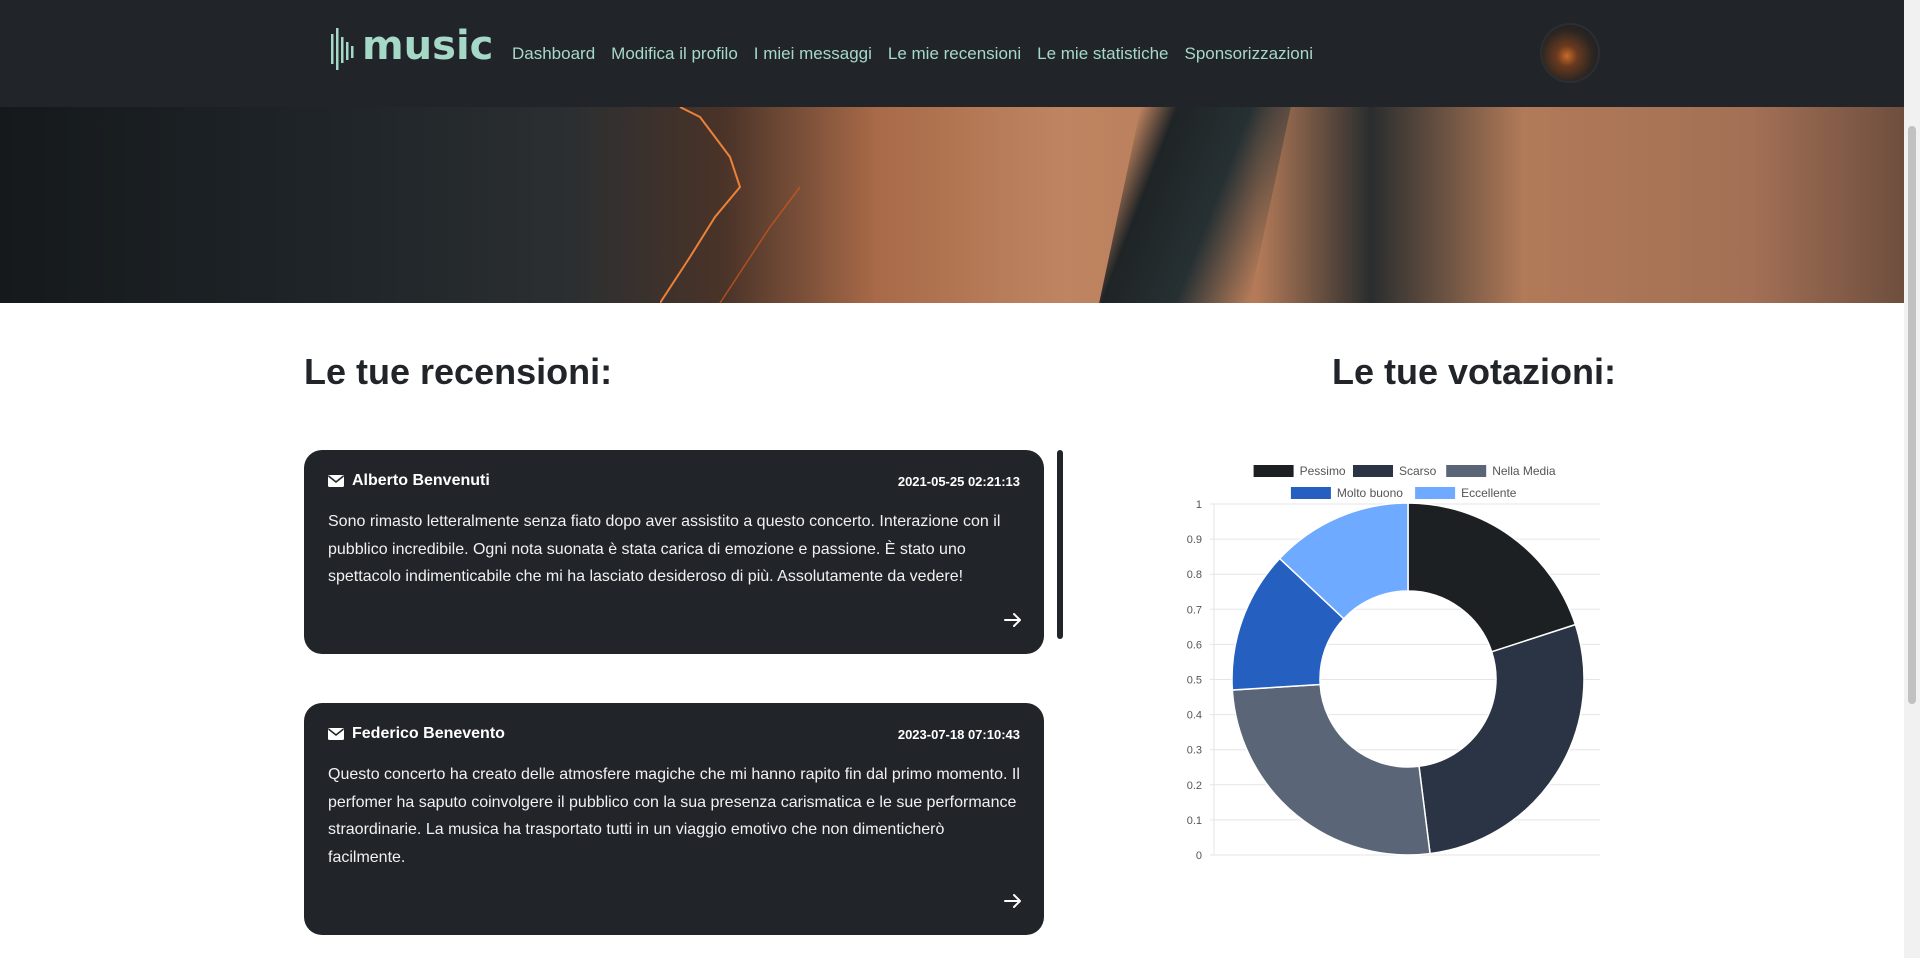  I want to click on y-tick-label: 0.5, so click(1194, 681).